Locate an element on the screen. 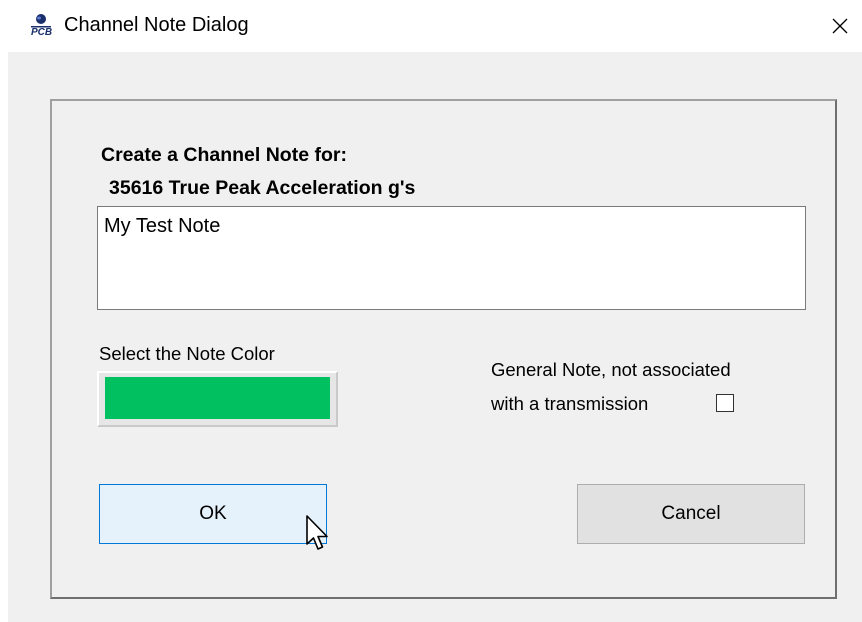  ok-button: OK is located at coordinates (213, 514).